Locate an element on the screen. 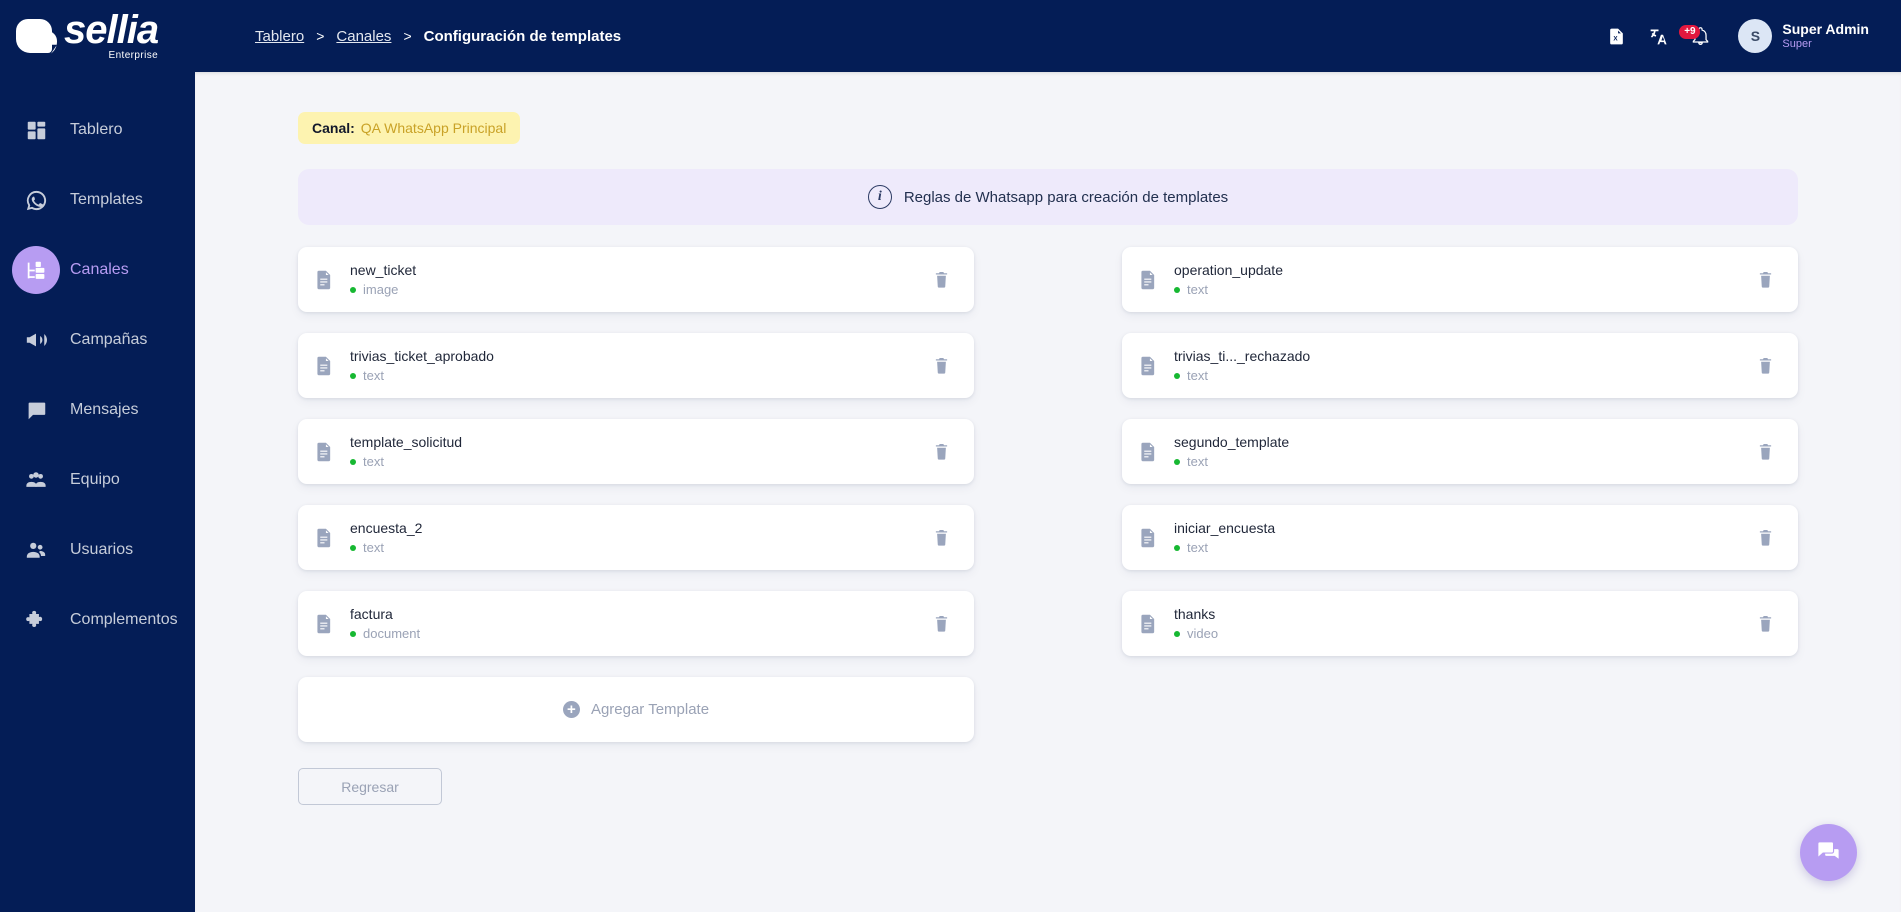 This screenshot has width=1901, height=912. notifications-bell-icon: +9 is located at coordinates (1694, 35).